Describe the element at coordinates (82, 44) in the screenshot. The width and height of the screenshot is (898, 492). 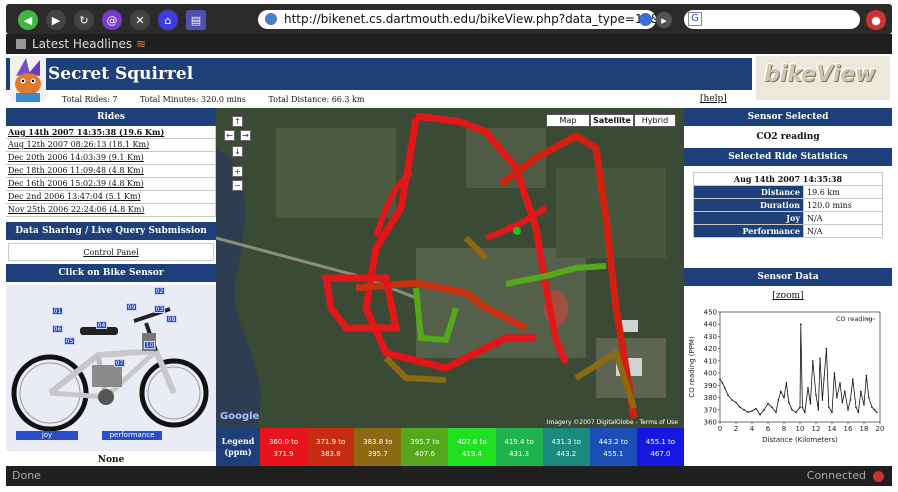
I see `latest-headlines-link: Latest Headlines` at that location.